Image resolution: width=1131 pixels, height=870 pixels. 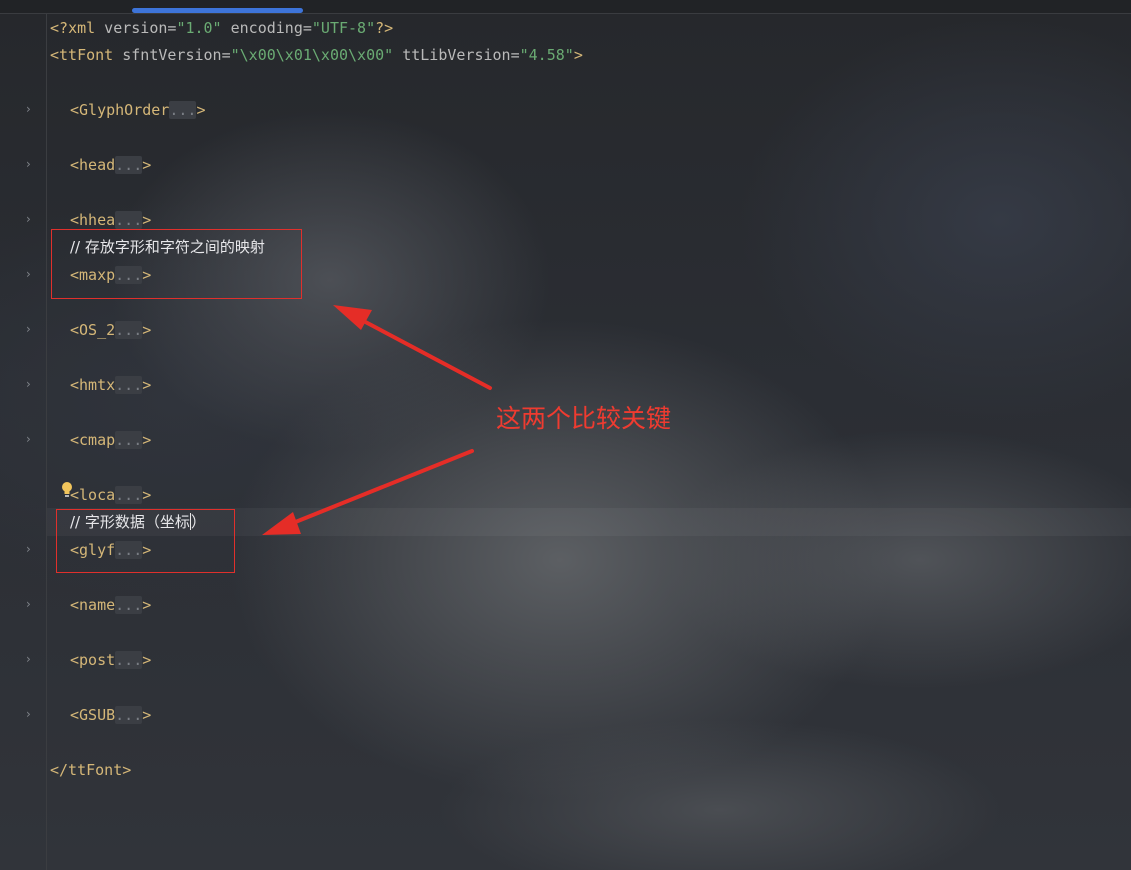 What do you see at coordinates (584, 418) in the screenshot?
I see `annotation-label: 这两个比较关键` at bounding box center [584, 418].